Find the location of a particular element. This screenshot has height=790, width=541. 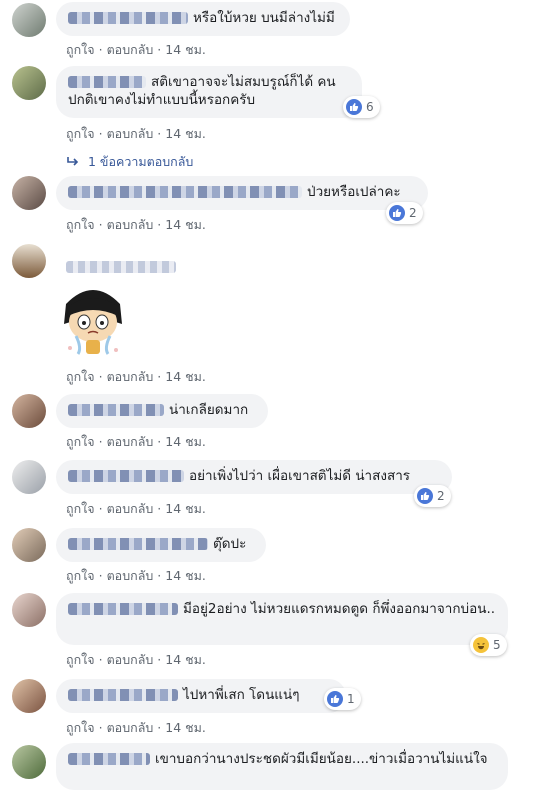

comment-bubble: หรือใบ้หวย บนมีล่างไม่มี is located at coordinates (203, 19).